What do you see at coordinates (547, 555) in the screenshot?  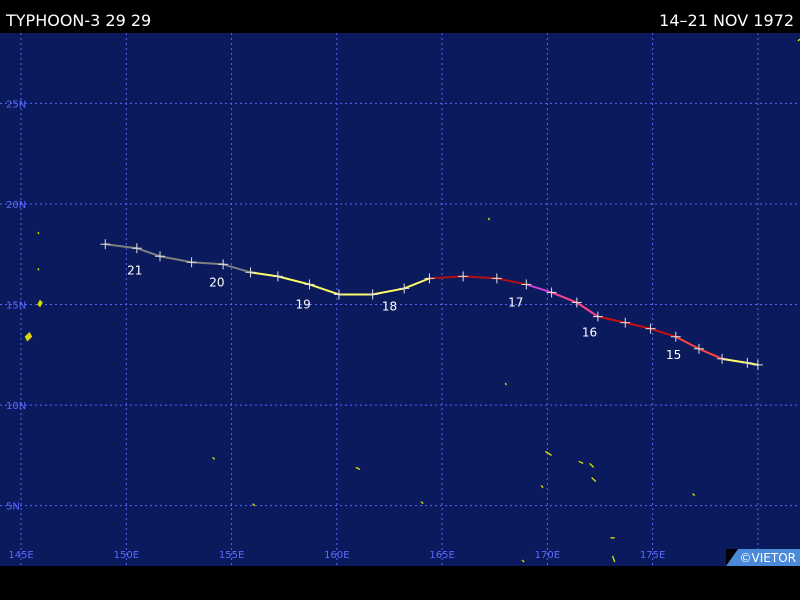 I see `longitude-label: 170E` at bounding box center [547, 555].